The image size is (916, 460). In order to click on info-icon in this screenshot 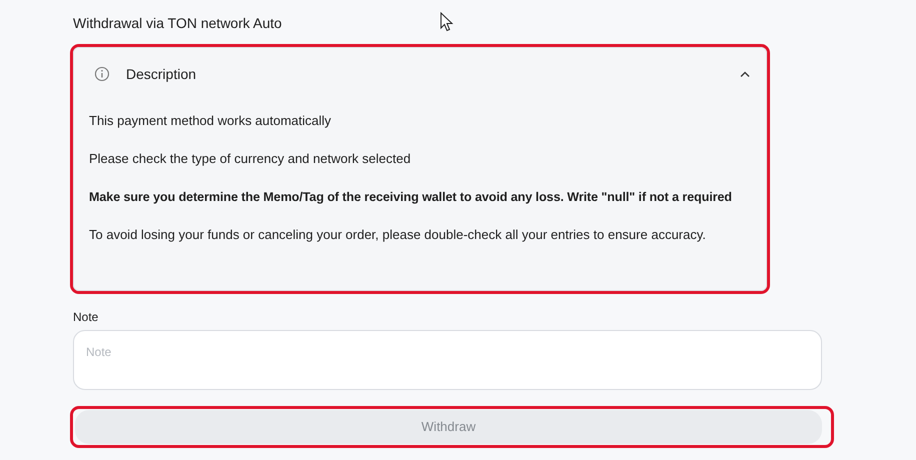, I will do `click(102, 74)`.